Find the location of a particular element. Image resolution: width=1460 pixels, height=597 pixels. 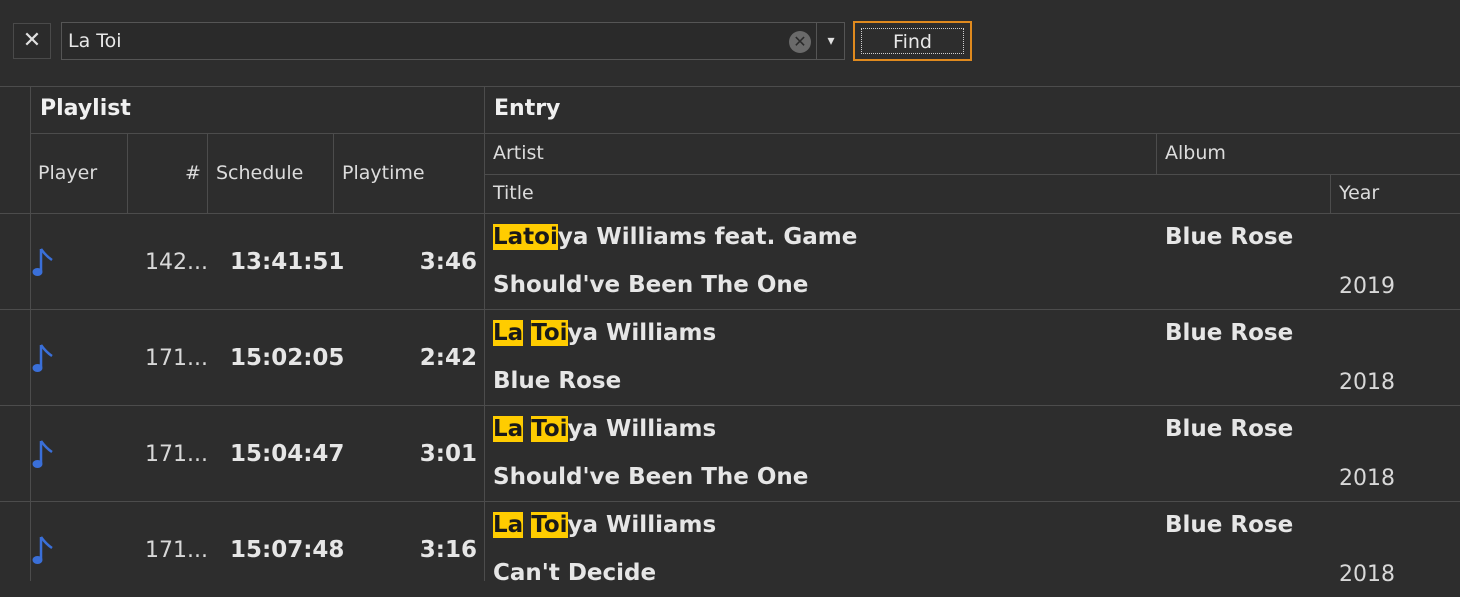

row-playtime: 2:42 is located at coordinates (448, 358).